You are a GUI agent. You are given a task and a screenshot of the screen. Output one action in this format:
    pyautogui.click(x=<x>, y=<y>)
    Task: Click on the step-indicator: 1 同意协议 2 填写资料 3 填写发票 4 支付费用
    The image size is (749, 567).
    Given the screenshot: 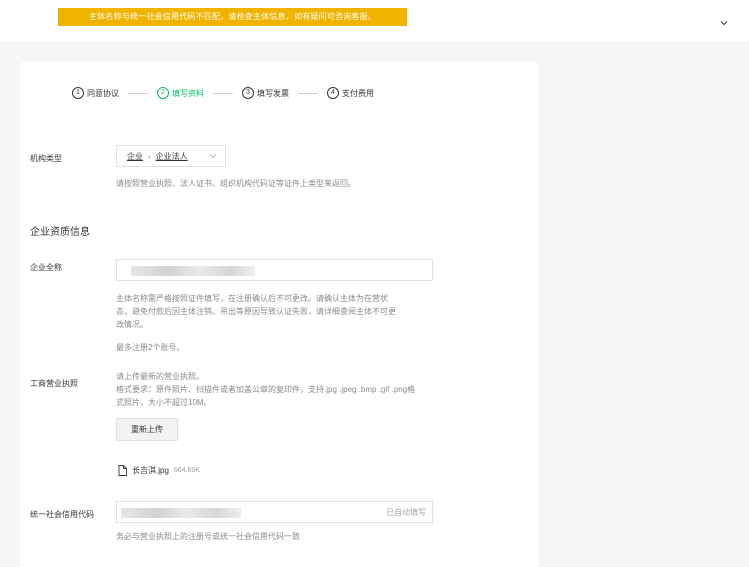 What is the action you would take?
    pyautogui.click(x=223, y=93)
    